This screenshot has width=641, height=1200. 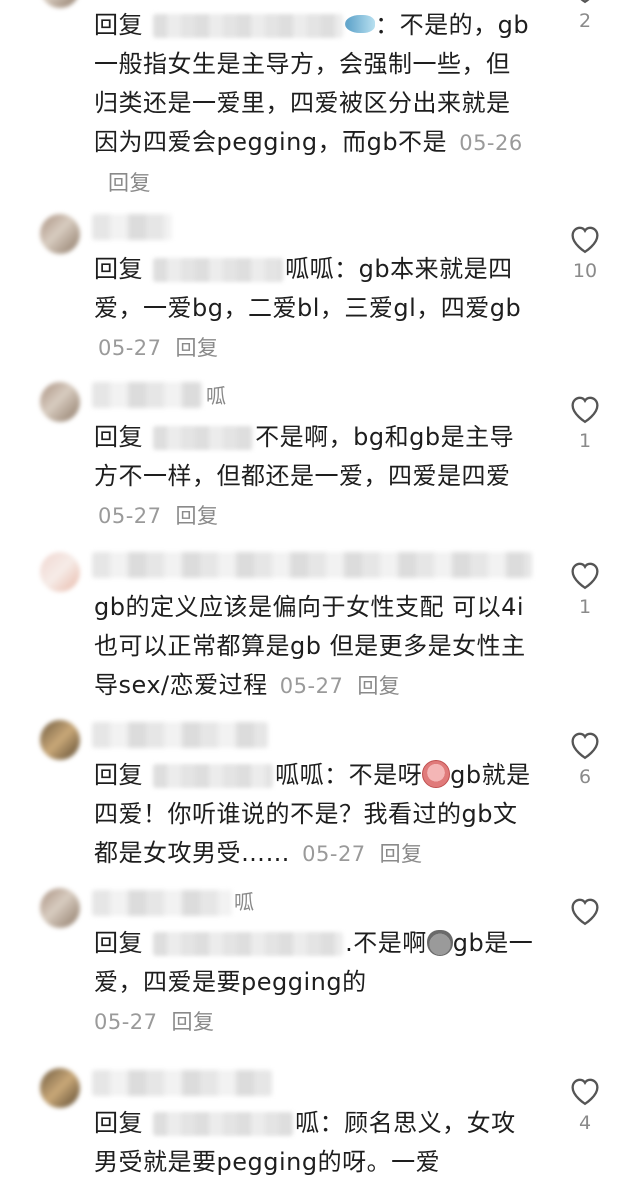 I want to click on like-button, so click(x=585, y=913).